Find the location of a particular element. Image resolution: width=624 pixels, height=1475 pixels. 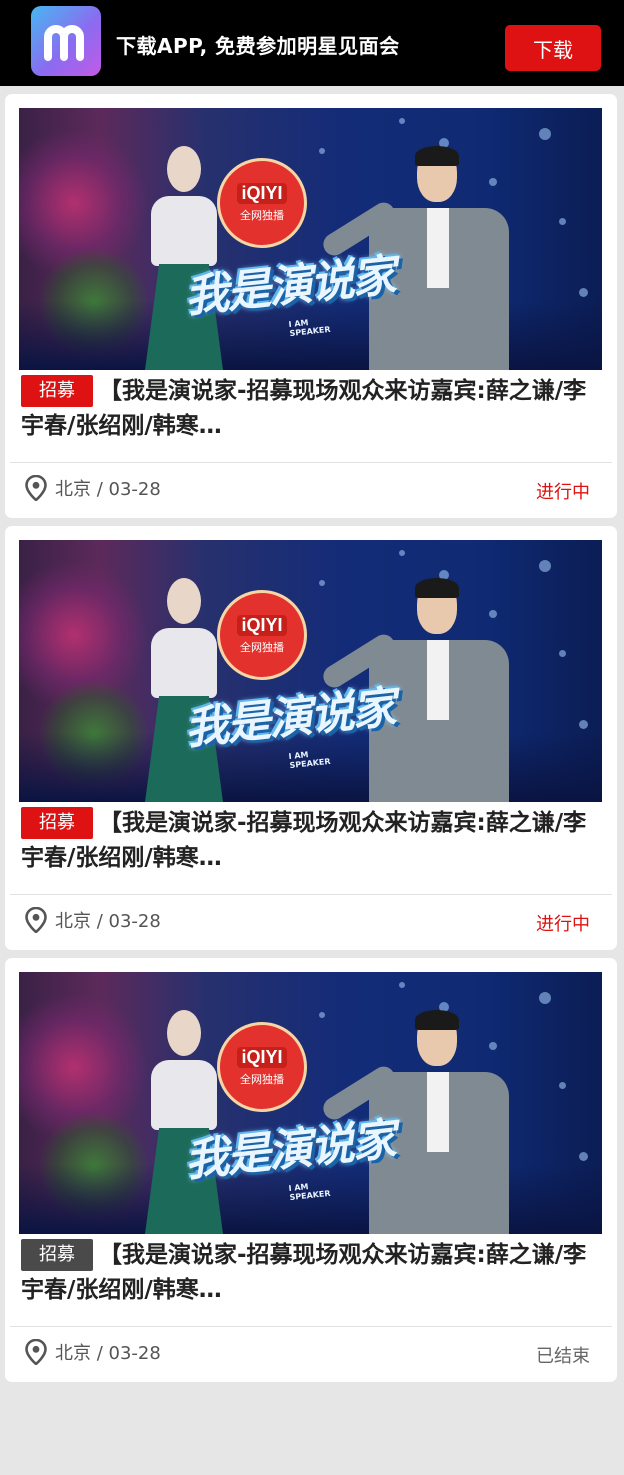

download-button: 下载 is located at coordinates (553, 48).